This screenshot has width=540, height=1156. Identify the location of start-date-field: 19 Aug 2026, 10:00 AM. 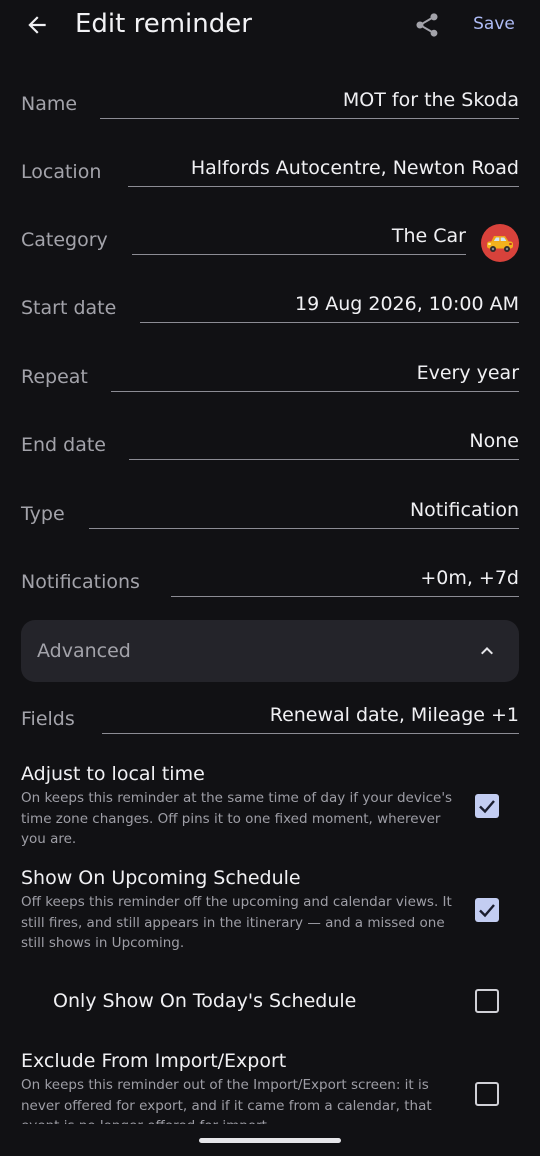
(329, 306).